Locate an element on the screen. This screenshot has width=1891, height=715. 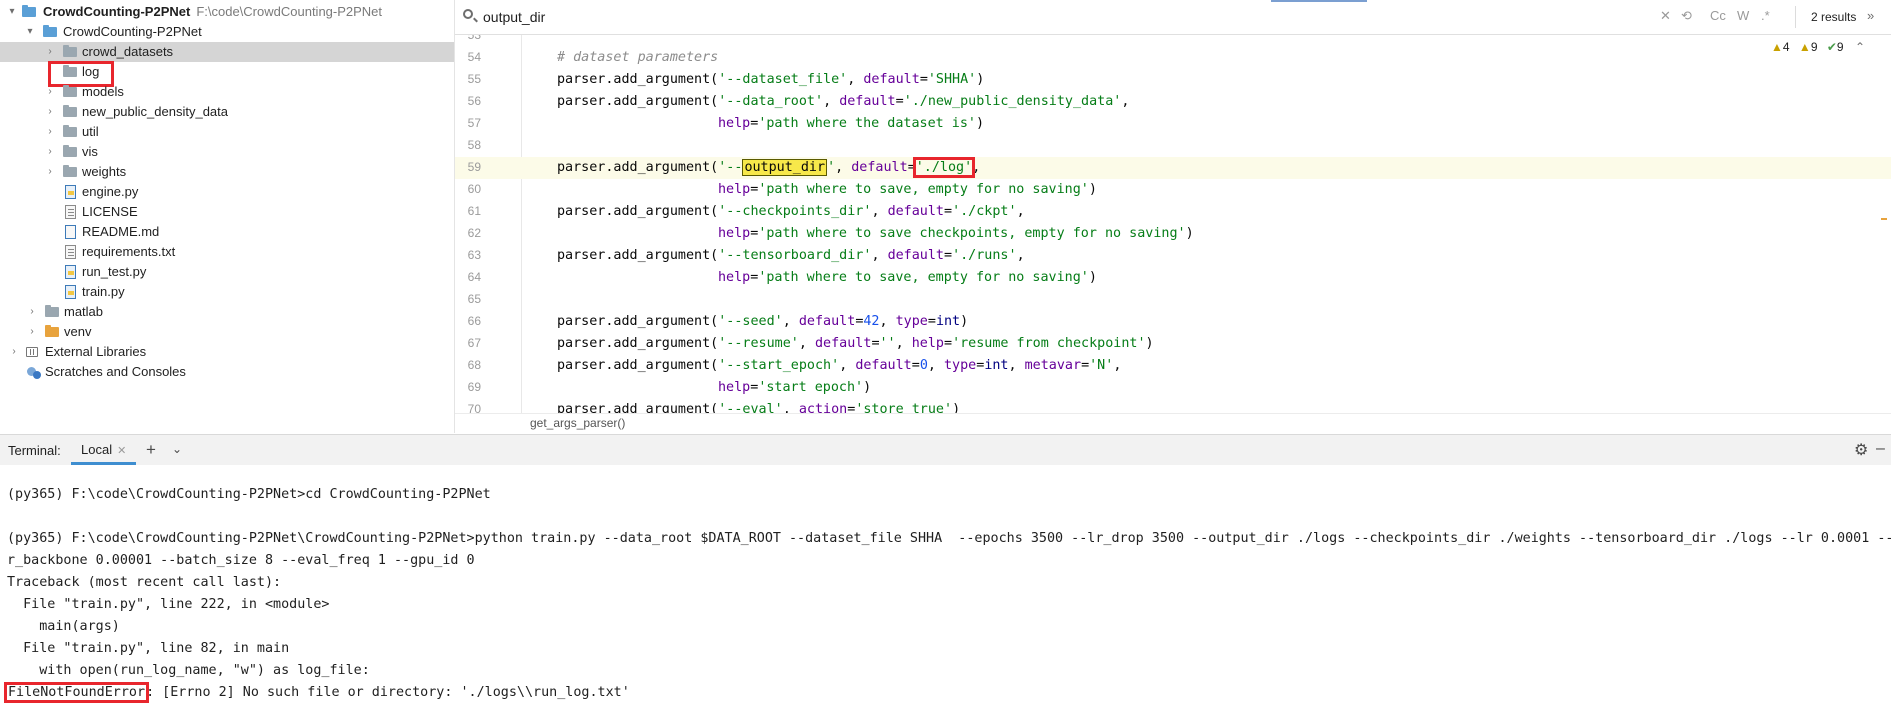
line-number: 69 is located at coordinates (474, 387).